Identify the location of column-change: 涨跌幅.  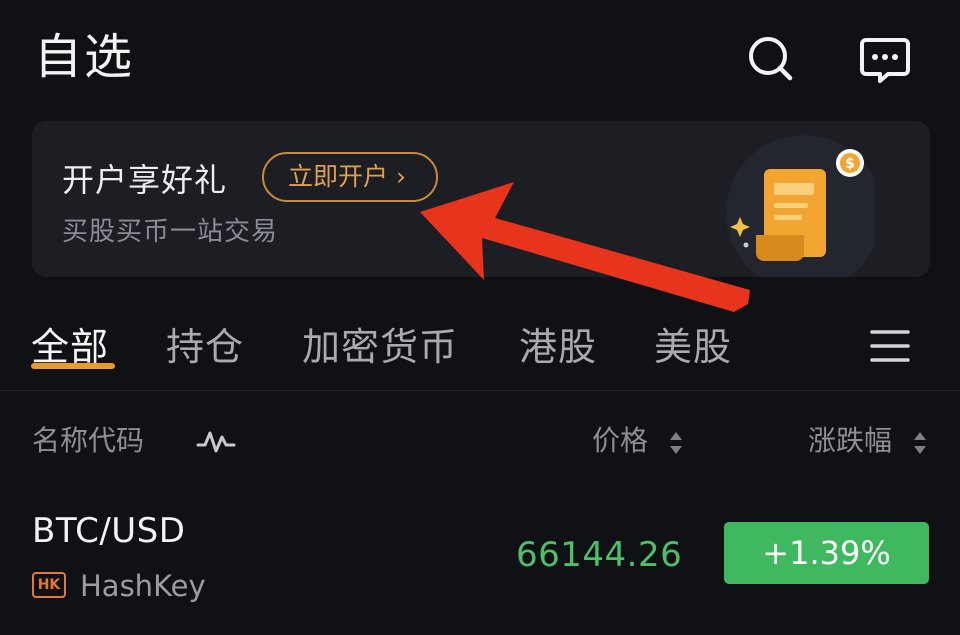
(850, 441).